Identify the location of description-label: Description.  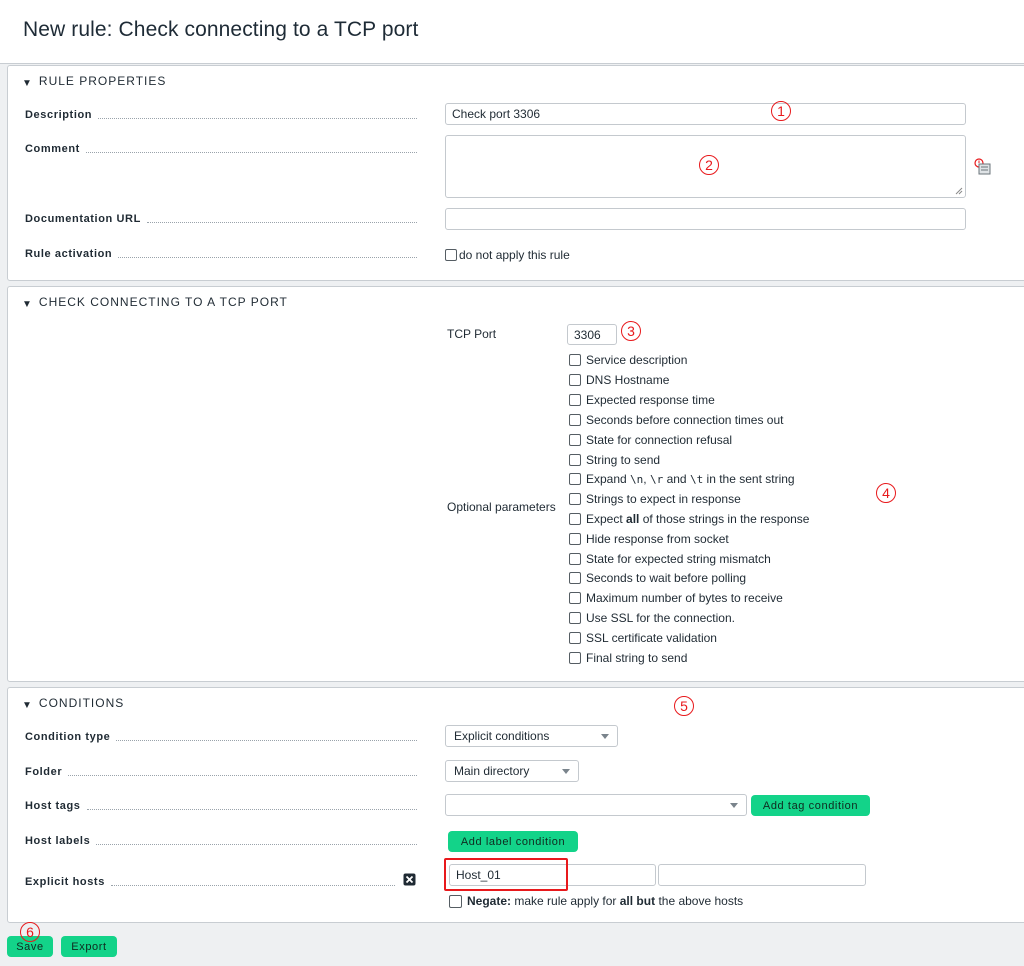
(221, 115).